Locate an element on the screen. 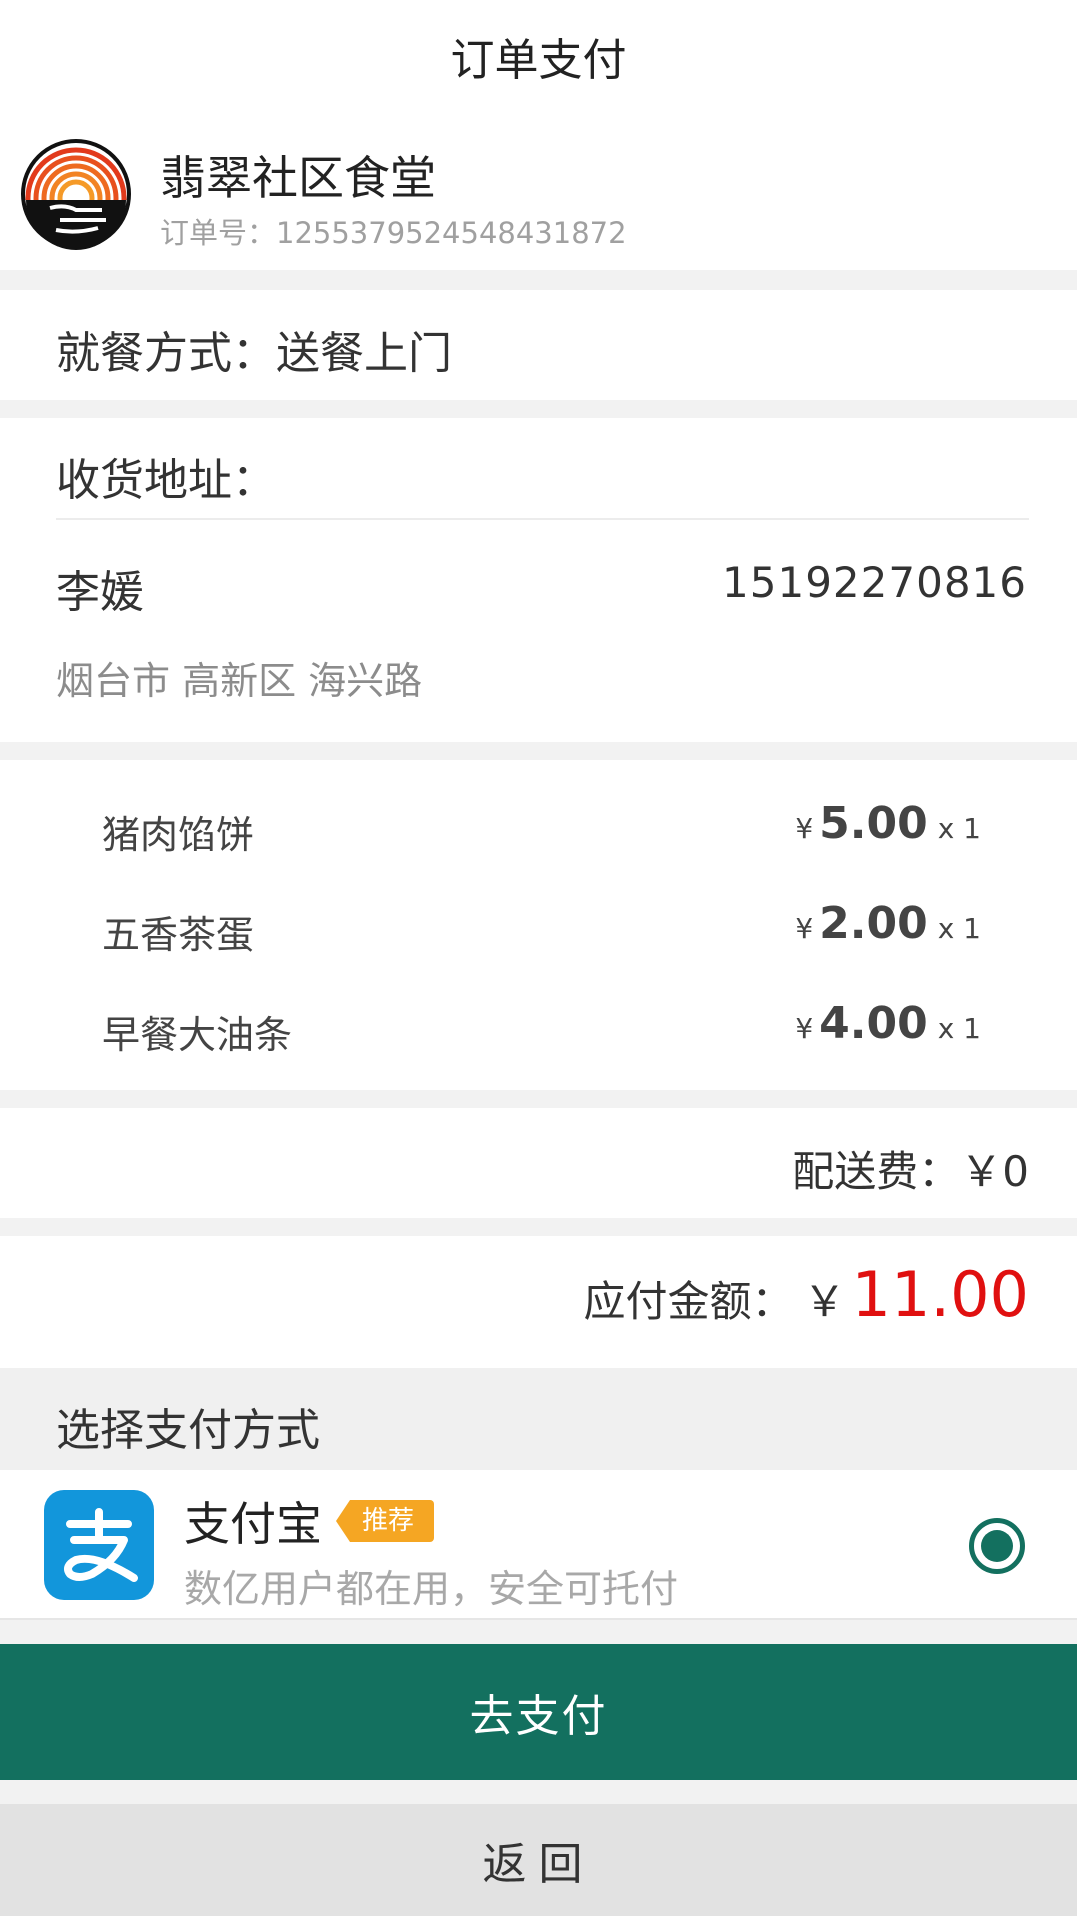 Image resolution: width=1077 pixels, height=1916 pixels. payment-radio is located at coordinates (997, 1546).